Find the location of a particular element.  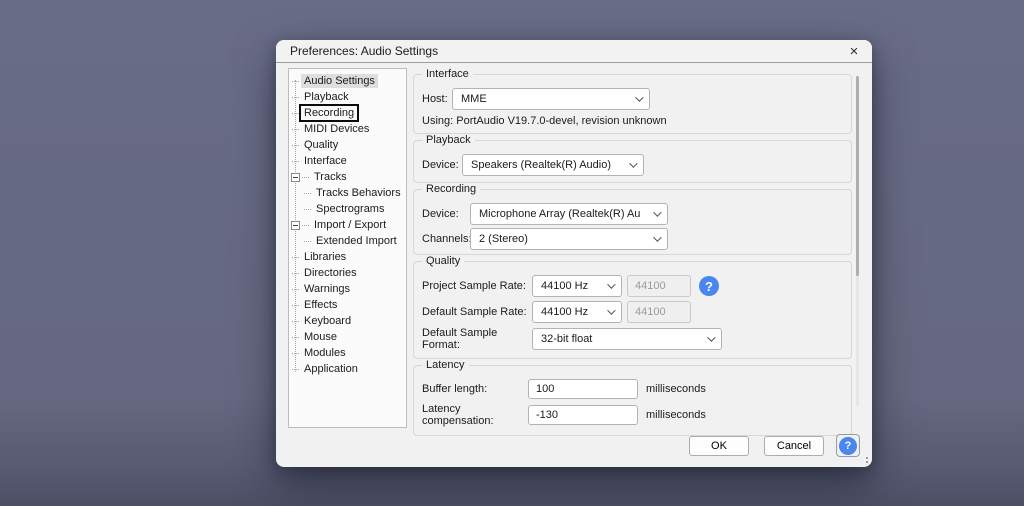

sidebar-item-extended-import: Extended Import is located at coordinates (347, 241).